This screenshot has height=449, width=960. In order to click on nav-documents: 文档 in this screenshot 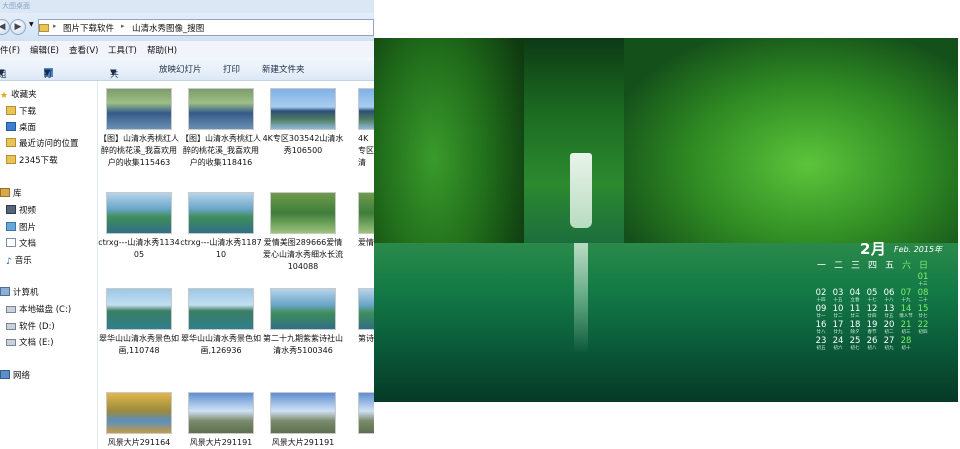, I will do `click(21, 244)`.